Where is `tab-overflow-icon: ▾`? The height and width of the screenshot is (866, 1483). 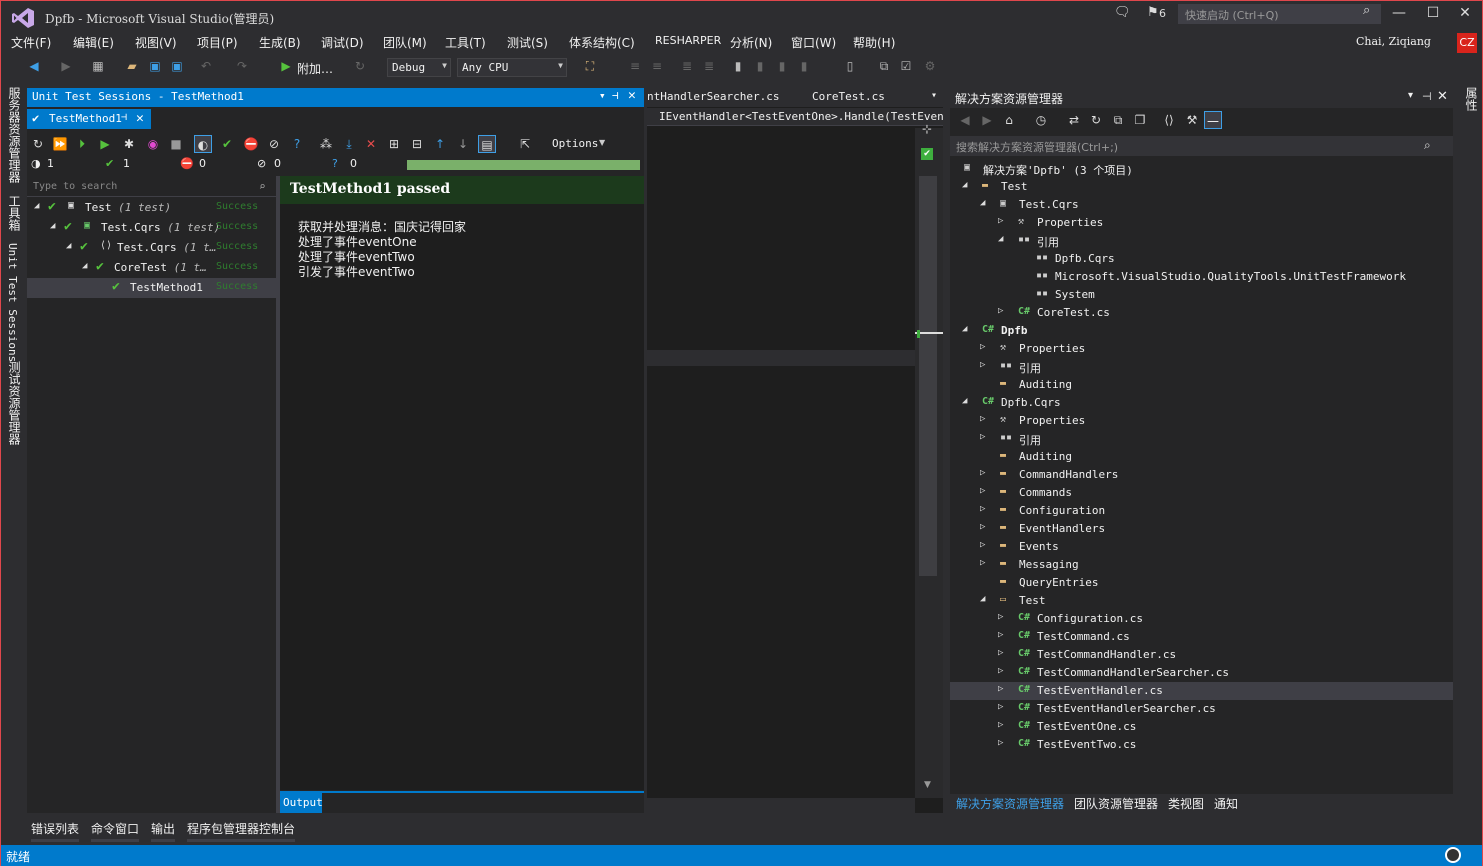
tab-overflow-icon: ▾ is located at coordinates (934, 95).